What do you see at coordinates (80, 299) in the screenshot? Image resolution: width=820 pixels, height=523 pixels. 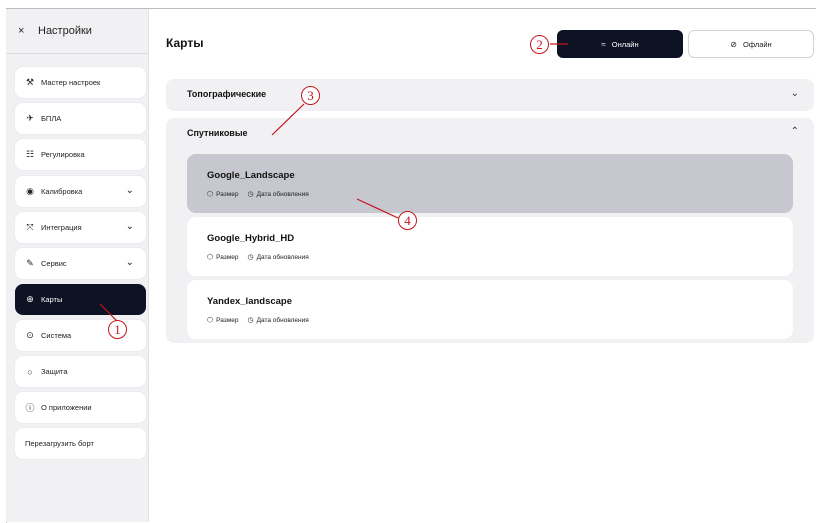 I see `sidebar-item-maps: ⊕ Карты` at bounding box center [80, 299].